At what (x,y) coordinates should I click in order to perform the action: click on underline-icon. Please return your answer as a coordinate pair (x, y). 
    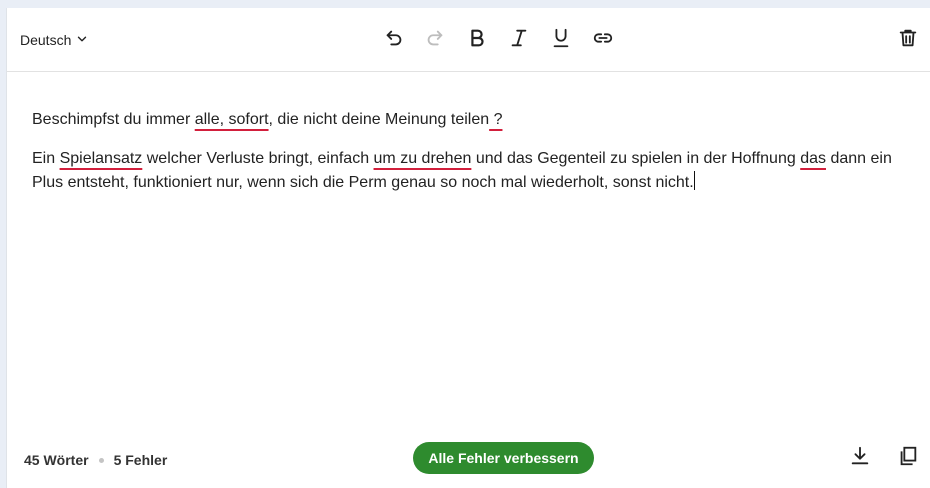
    Looking at the image, I should click on (561, 40).